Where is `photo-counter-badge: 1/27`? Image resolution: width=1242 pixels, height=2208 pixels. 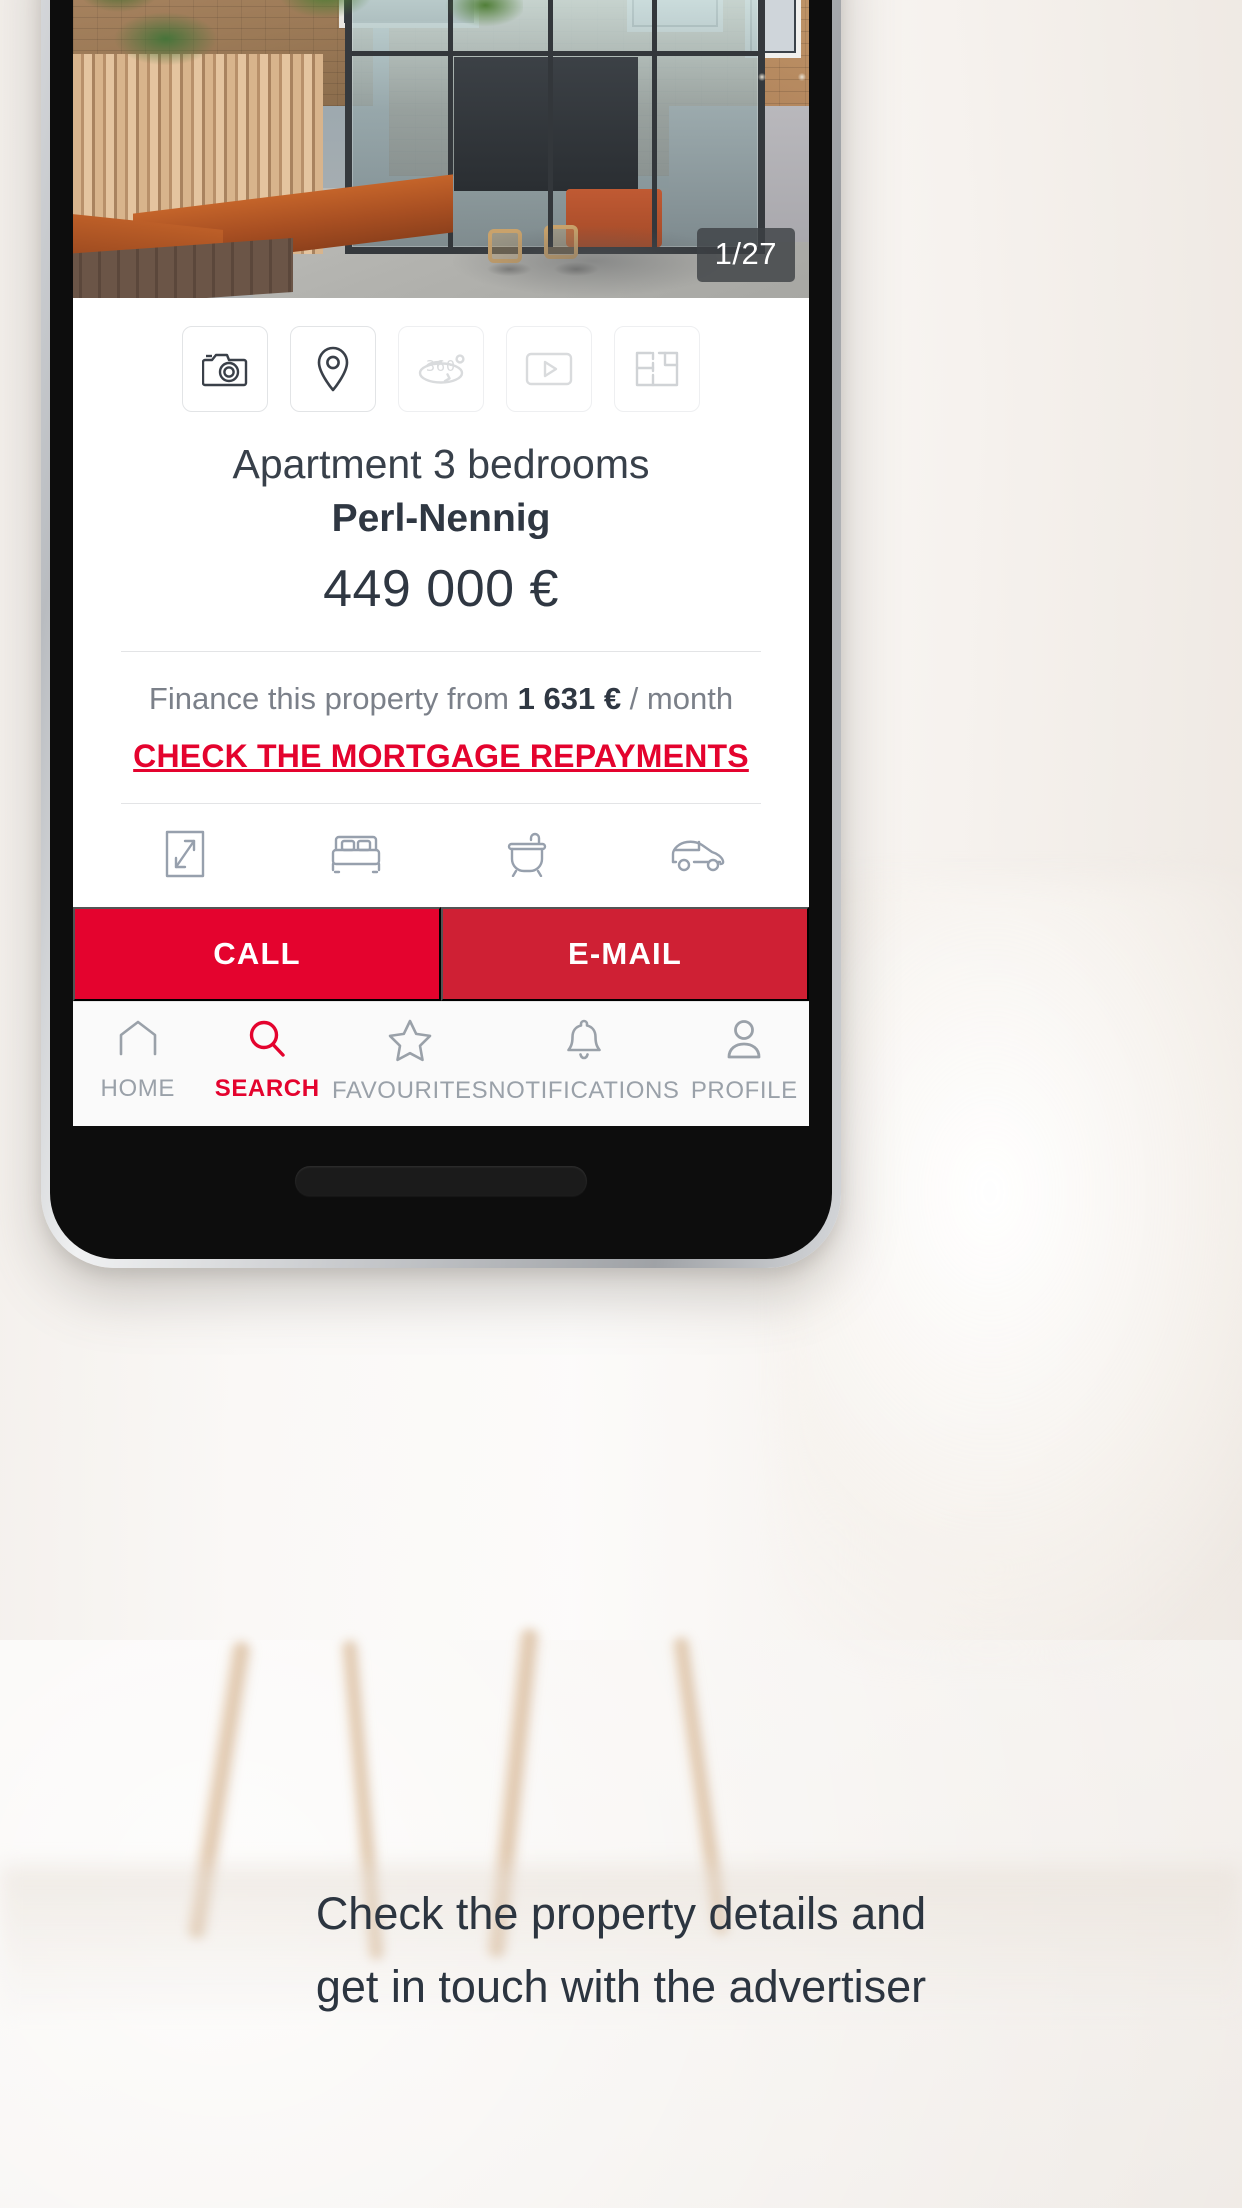
photo-counter-badge: 1/27 is located at coordinates (745, 255).